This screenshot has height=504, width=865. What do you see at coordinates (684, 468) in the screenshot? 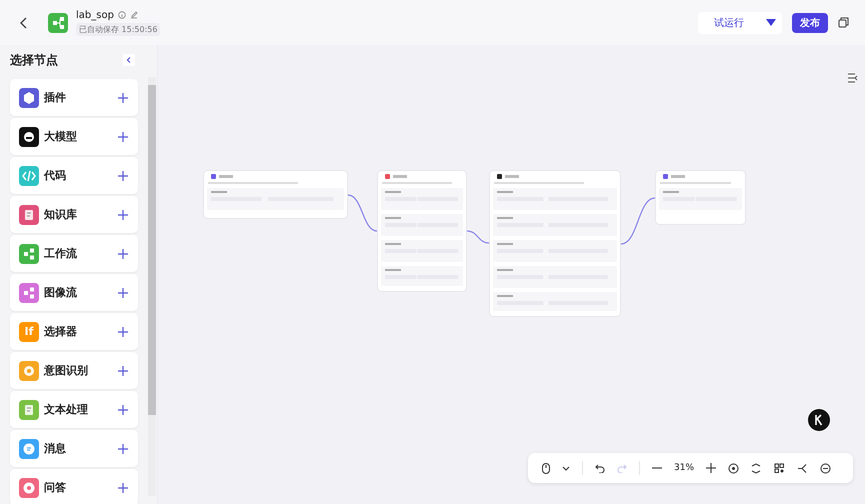
I see `zoom-level: 31%` at bounding box center [684, 468].